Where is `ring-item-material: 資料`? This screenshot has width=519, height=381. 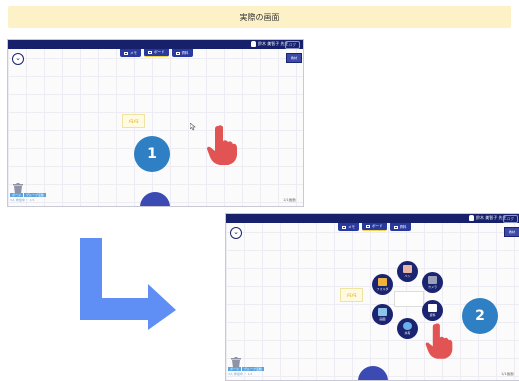 ring-item-material: 資料 is located at coordinates (432, 310).